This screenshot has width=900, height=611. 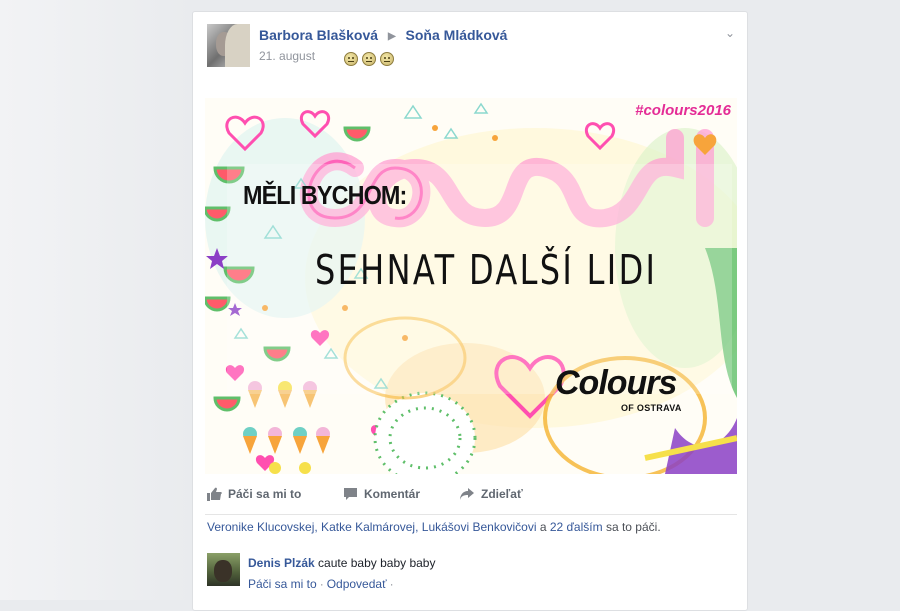 What do you see at coordinates (576, 527) in the screenshot?
I see `likes-others-link: 22 ďalším` at bounding box center [576, 527].